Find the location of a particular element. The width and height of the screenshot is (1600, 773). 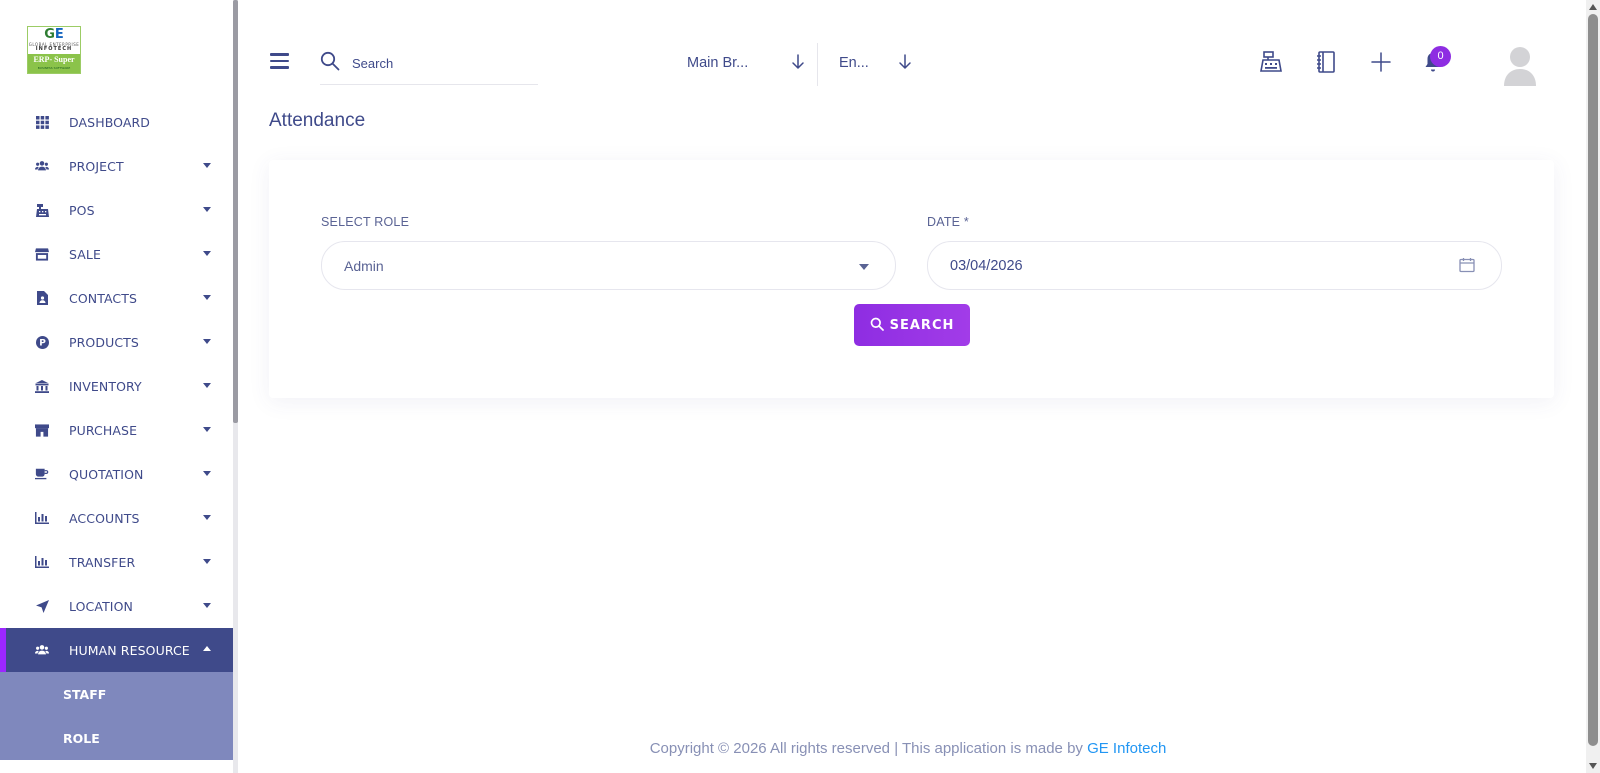

search-input is located at coordinates (442, 63).